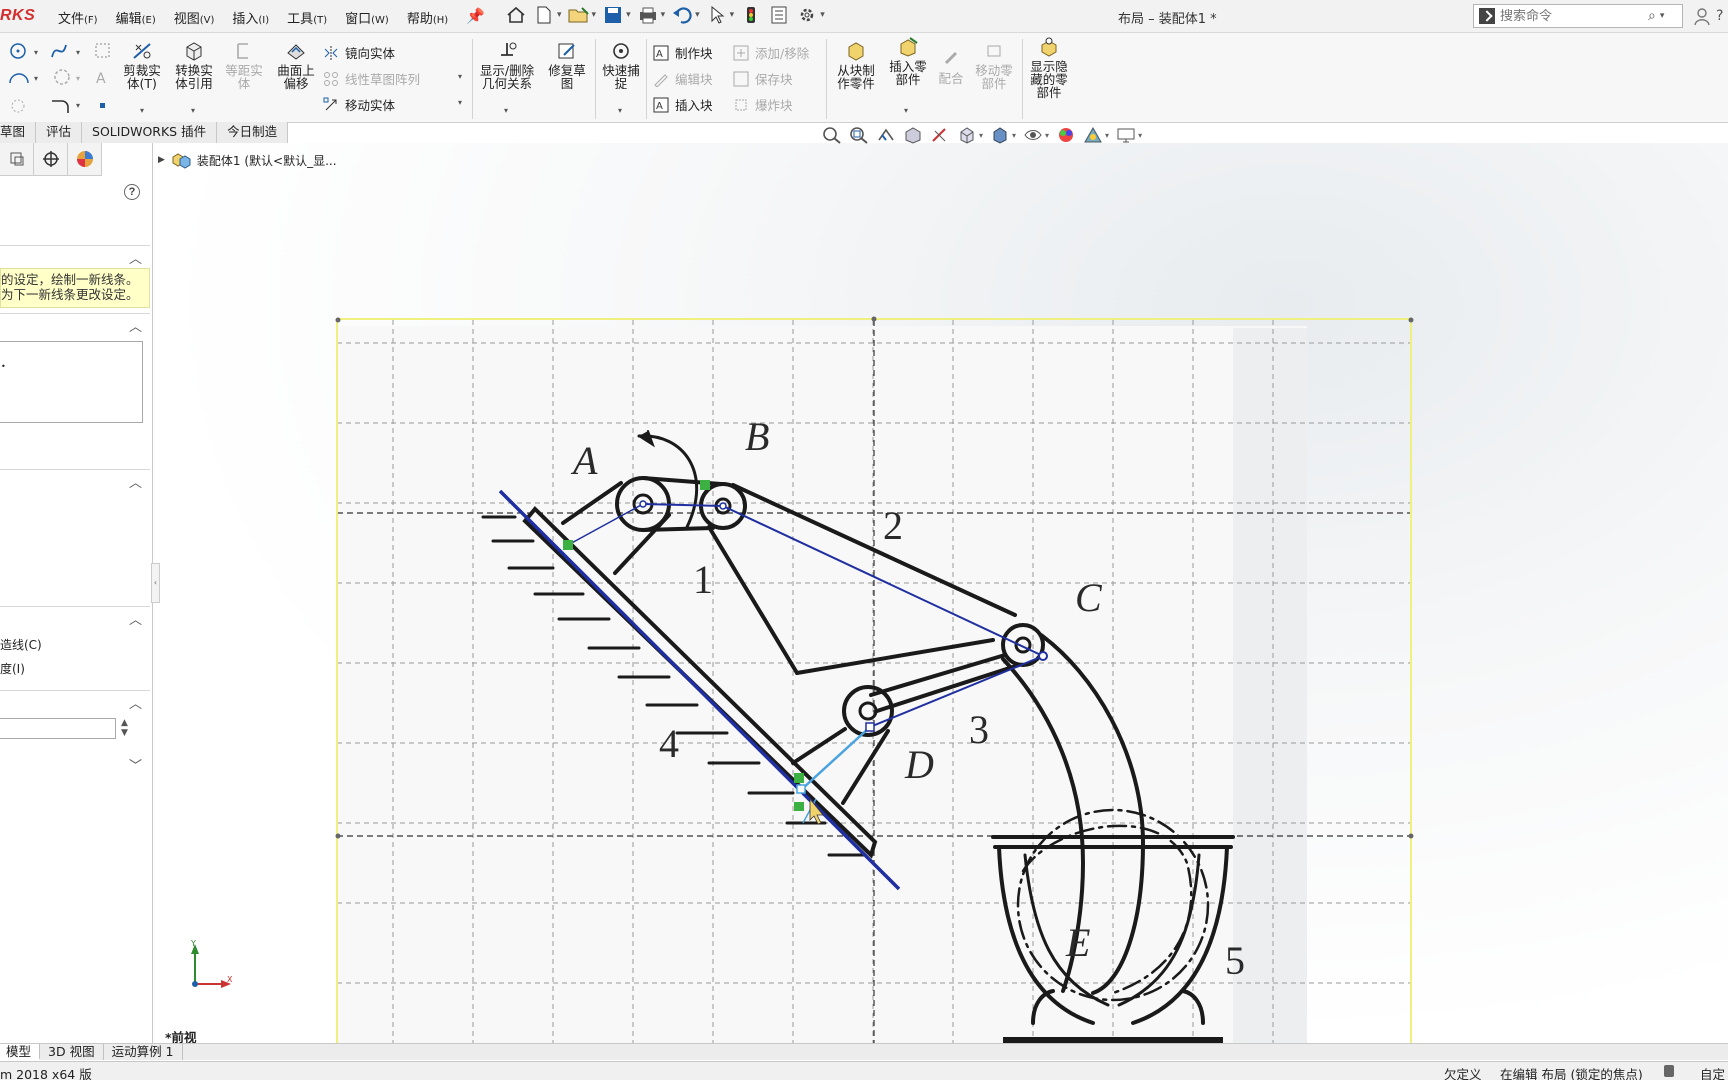 Image resolution: width=1728 pixels, height=1080 pixels. Describe the element at coordinates (85, 159) in the screenshot. I see `tab-display-manager` at that location.